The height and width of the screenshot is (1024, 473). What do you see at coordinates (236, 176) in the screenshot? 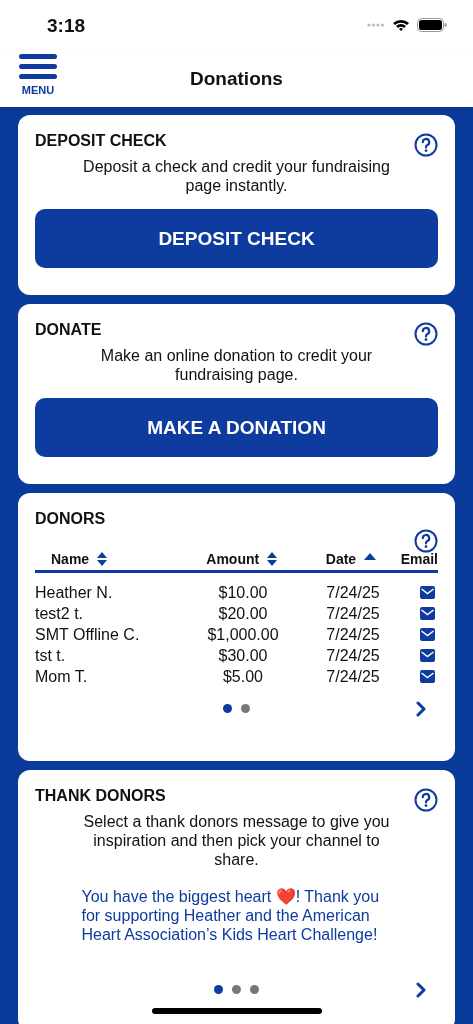
I see `card-description: Deposit a check and credit your fundraising page instantly.` at bounding box center [236, 176].